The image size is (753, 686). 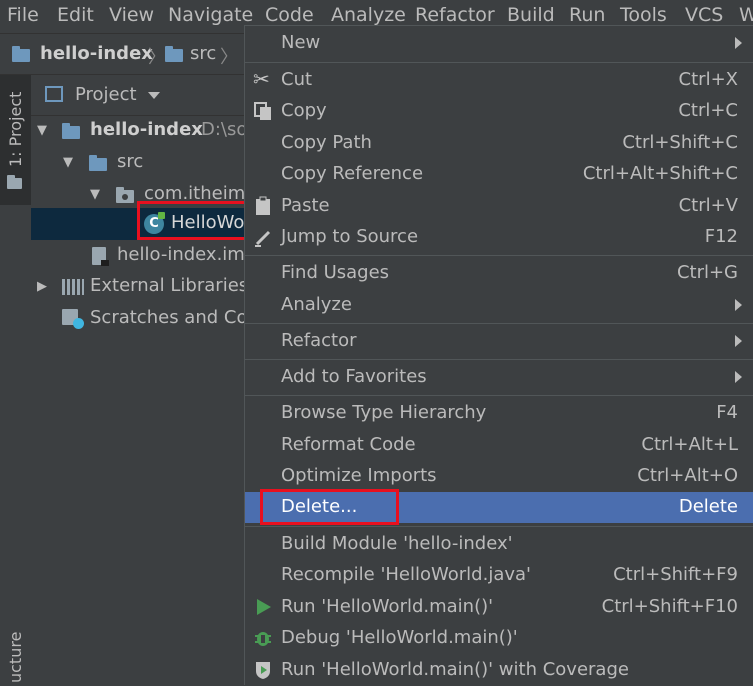 I want to click on iml-badge-icon, so click(x=105, y=263).